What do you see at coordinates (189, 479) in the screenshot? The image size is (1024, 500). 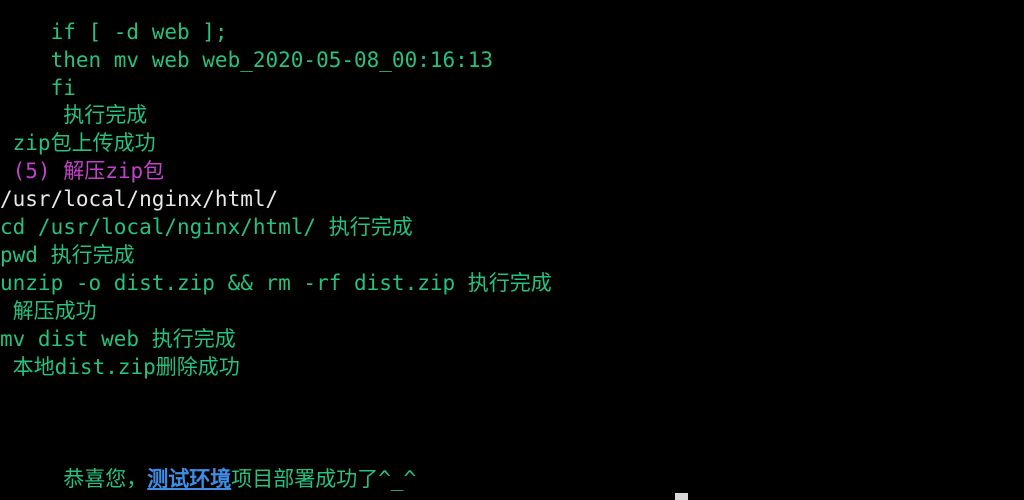 I see `environment-link: 测试环境` at bounding box center [189, 479].